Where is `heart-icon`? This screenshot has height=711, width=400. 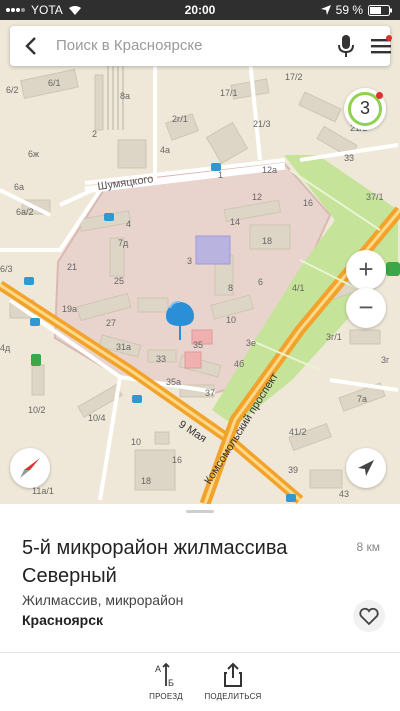 heart-icon is located at coordinates (369, 616).